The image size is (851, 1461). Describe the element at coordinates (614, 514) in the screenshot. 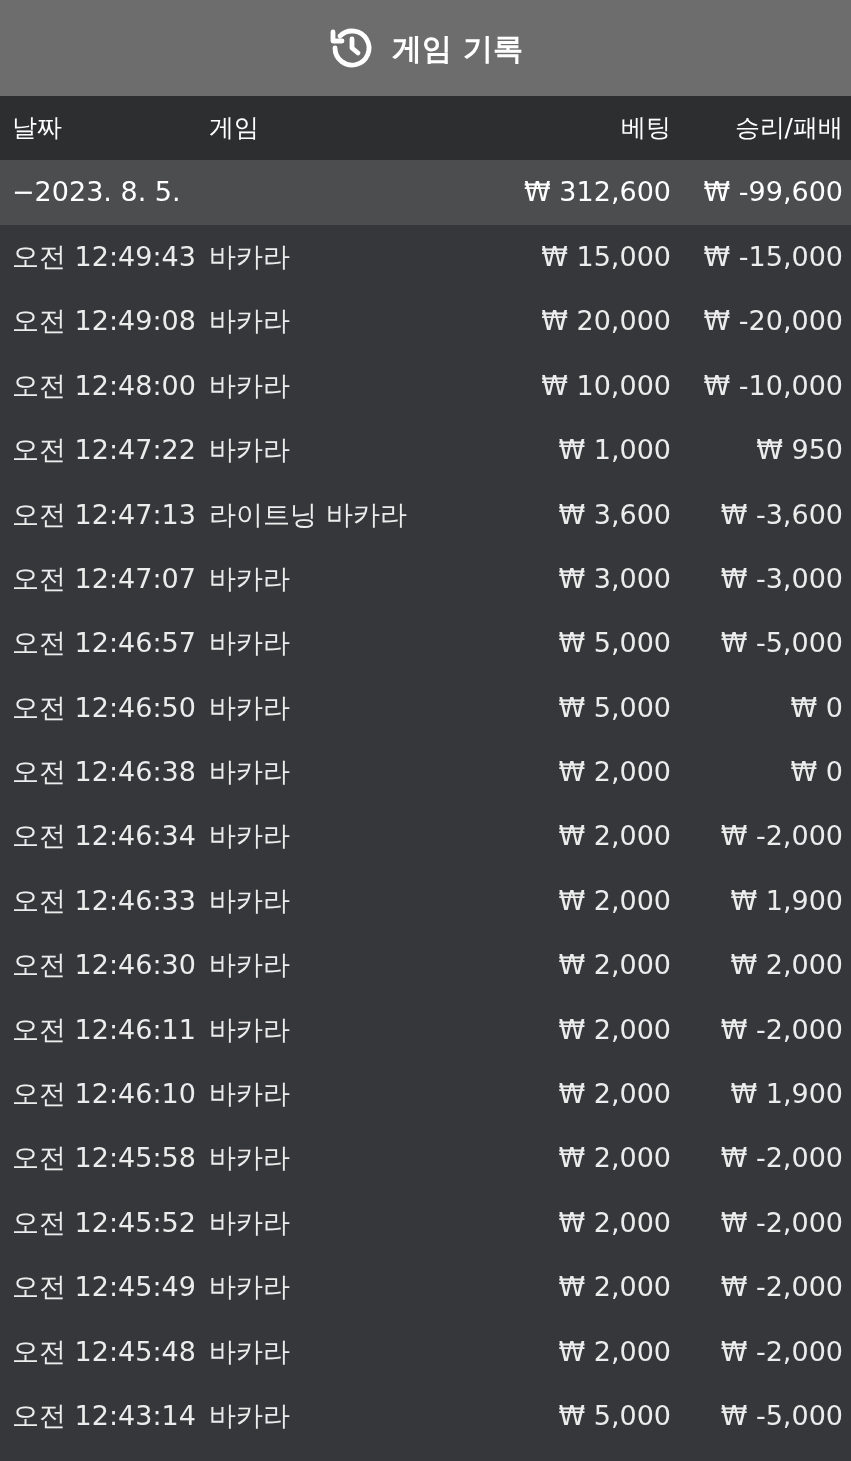

I see `table-cell: ₩ 3,600` at that location.